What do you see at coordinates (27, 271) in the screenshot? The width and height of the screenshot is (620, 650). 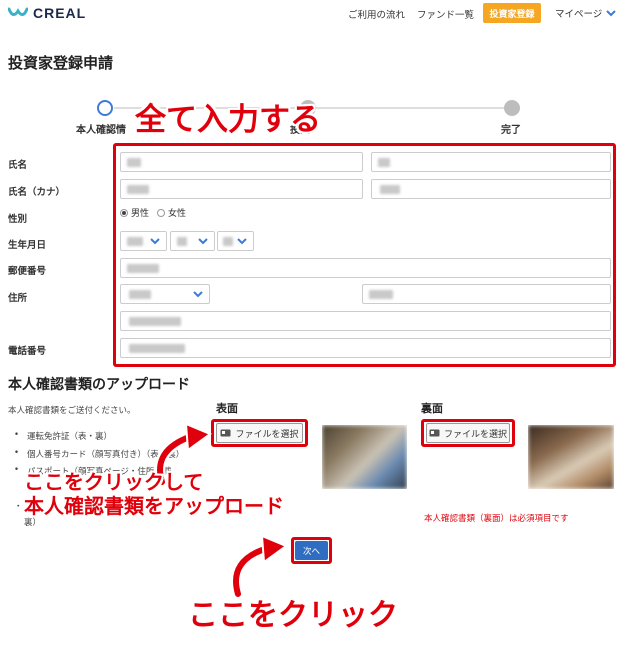 I see `label-postal-code: 郵便番号` at bounding box center [27, 271].